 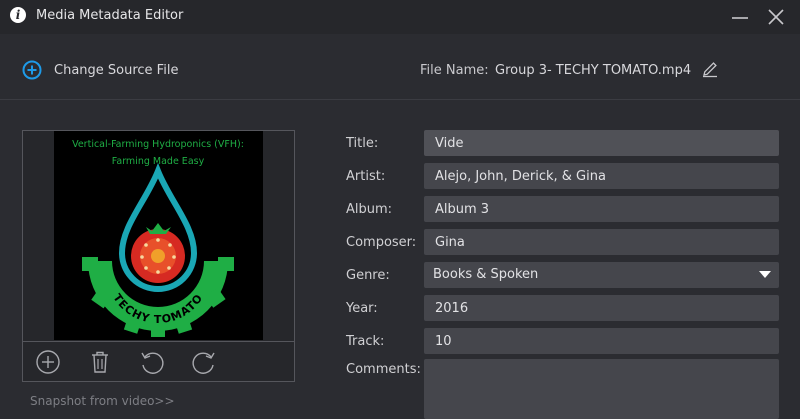 I want to click on genre-select: Books & Spoken, so click(x=601, y=275).